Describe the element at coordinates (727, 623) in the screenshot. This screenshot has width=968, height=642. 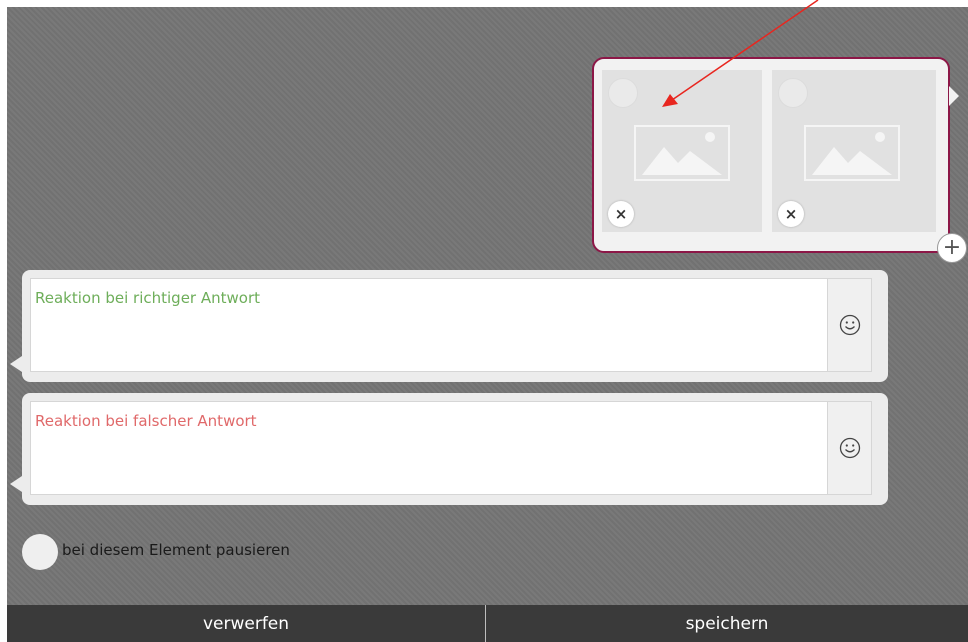
I see `save-button: speichern` at that location.